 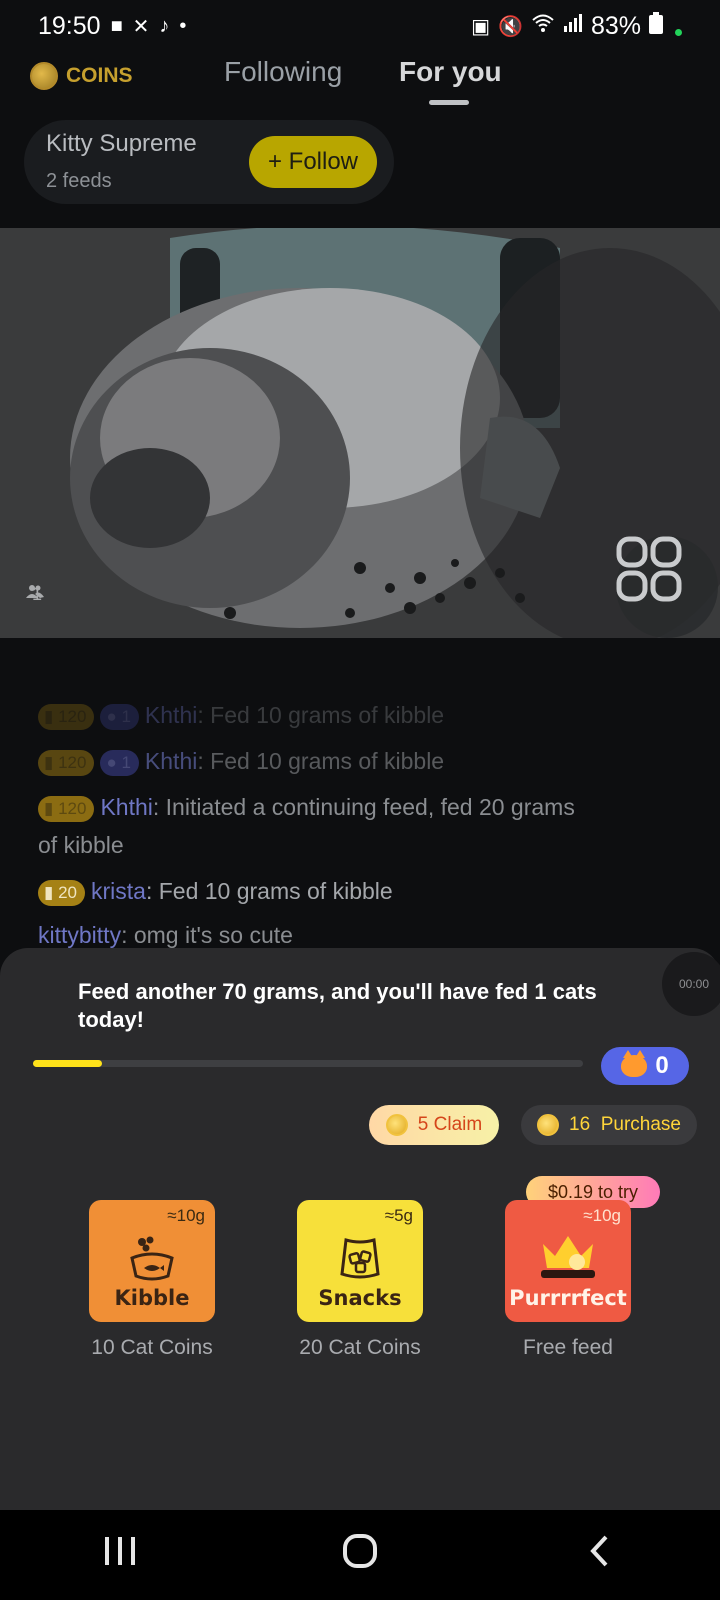 I want to click on feed-timer: 00:00, so click(x=691, y=984).